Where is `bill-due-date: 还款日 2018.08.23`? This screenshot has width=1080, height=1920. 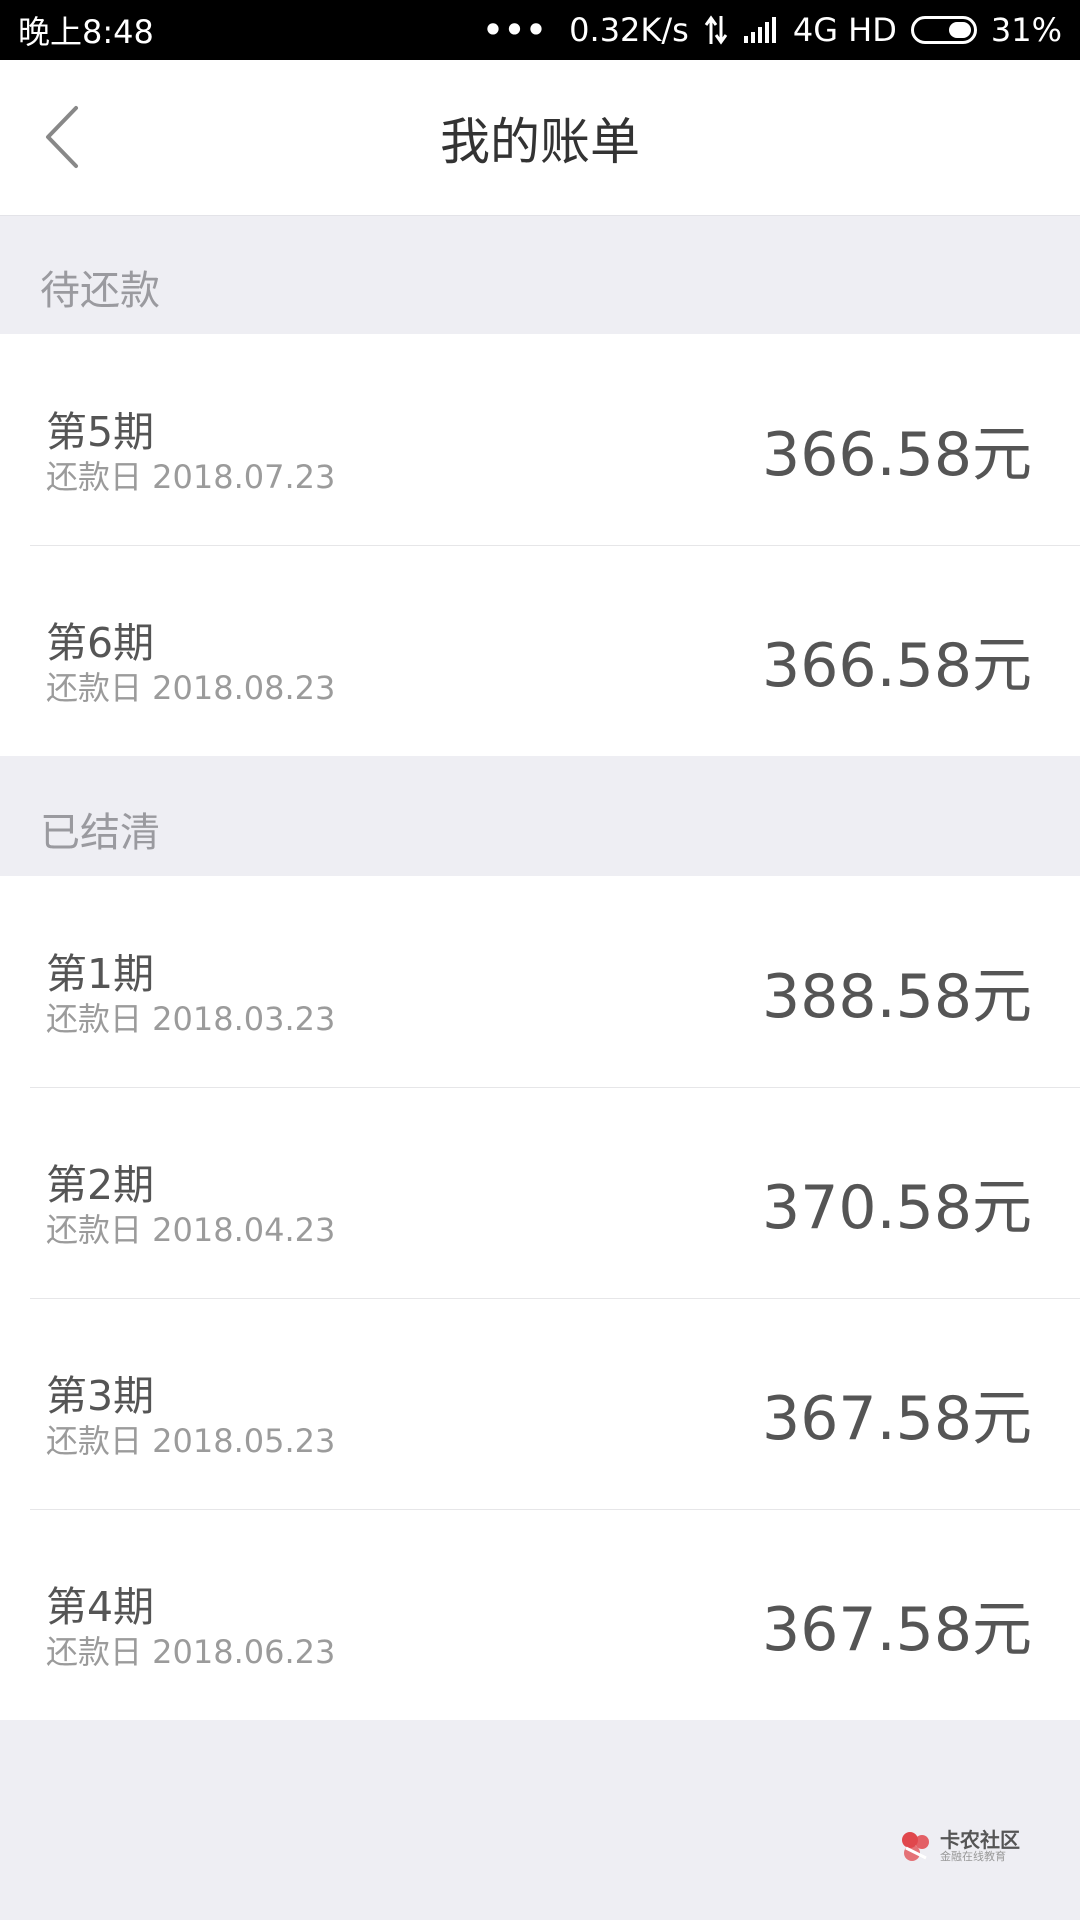 bill-due-date: 还款日 2018.08.23 is located at coordinates (191, 688).